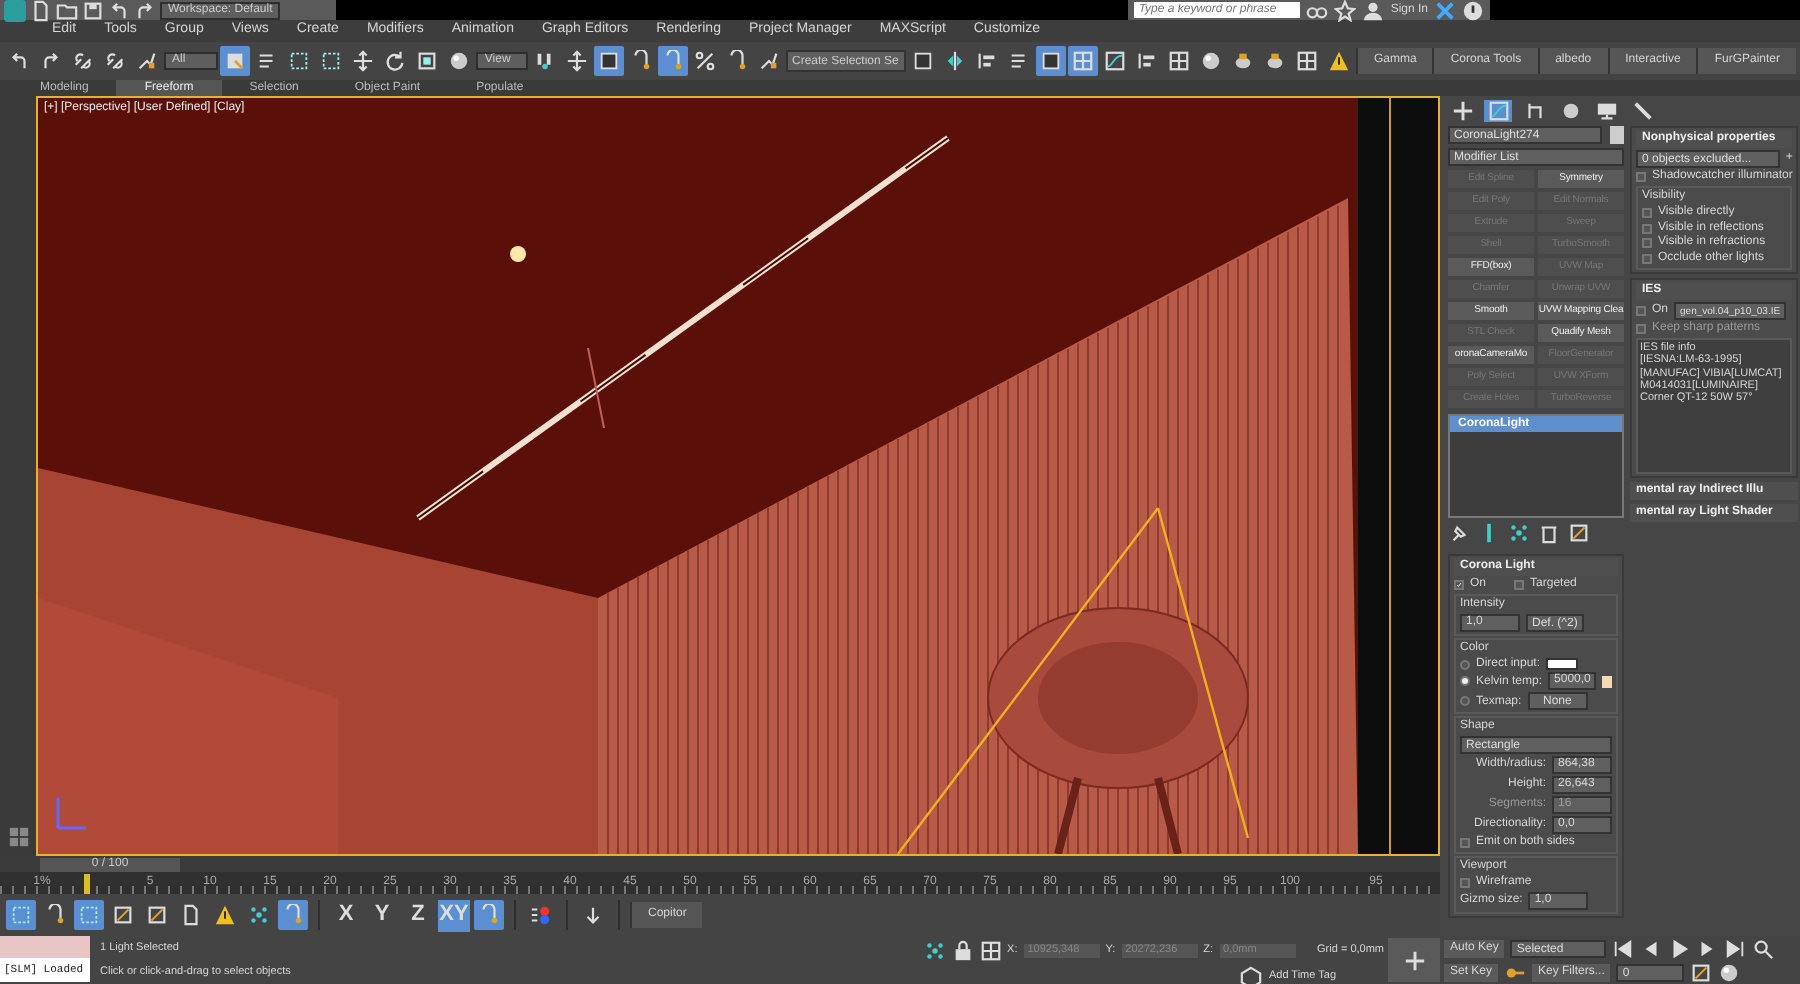 The image size is (1800, 984). Describe the element at coordinates (1373, 10) in the screenshot. I see `user-icon` at that location.